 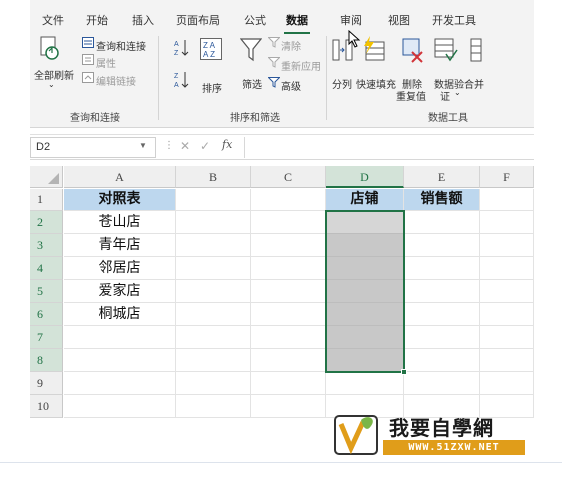 What do you see at coordinates (442, 268) in the screenshot?
I see `cell-e4` at bounding box center [442, 268].